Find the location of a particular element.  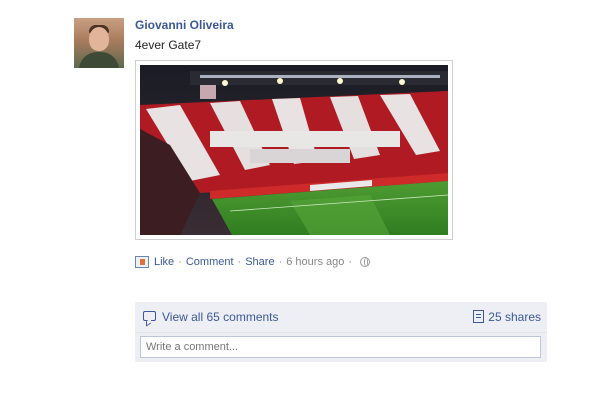

author-name-link: Giovanni Oliveira is located at coordinates (184, 25).